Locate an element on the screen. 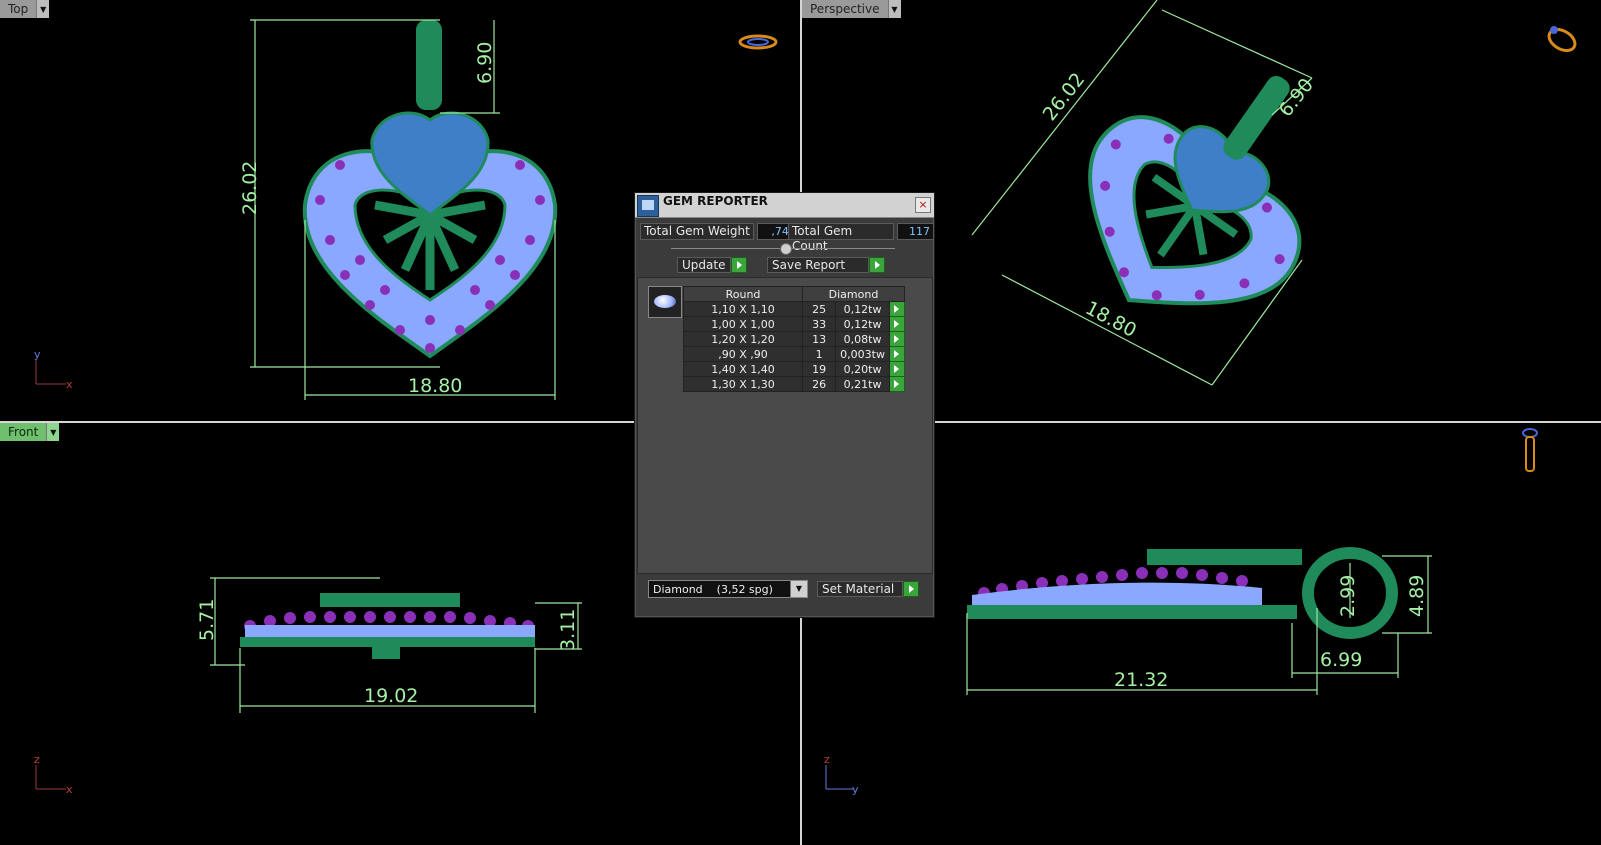  dim-bail-inner: 2.99 is located at coordinates (1348, 596).